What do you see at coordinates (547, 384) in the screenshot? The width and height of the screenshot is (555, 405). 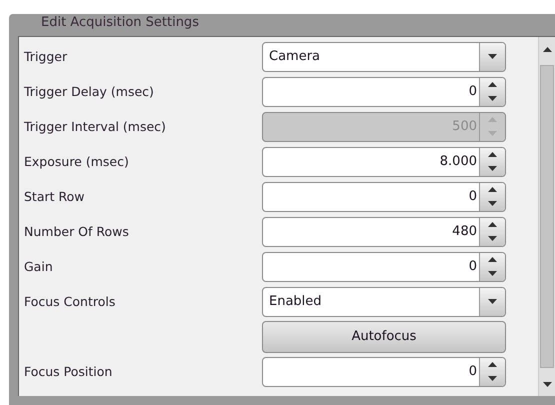 I see `scroll-down-icon` at bounding box center [547, 384].